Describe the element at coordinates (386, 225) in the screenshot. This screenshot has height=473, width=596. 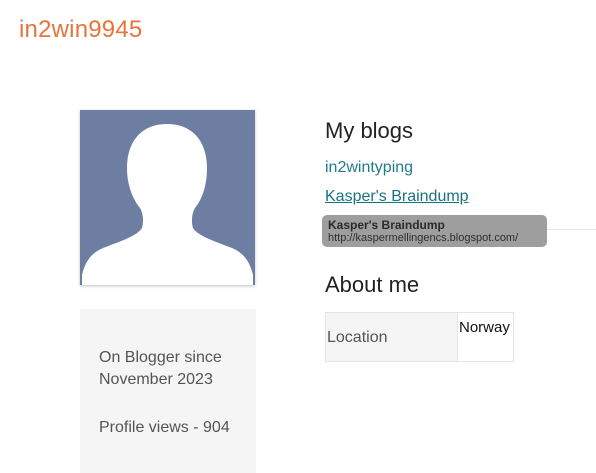
I see `tooltip-title: Kasper's Braindump` at that location.